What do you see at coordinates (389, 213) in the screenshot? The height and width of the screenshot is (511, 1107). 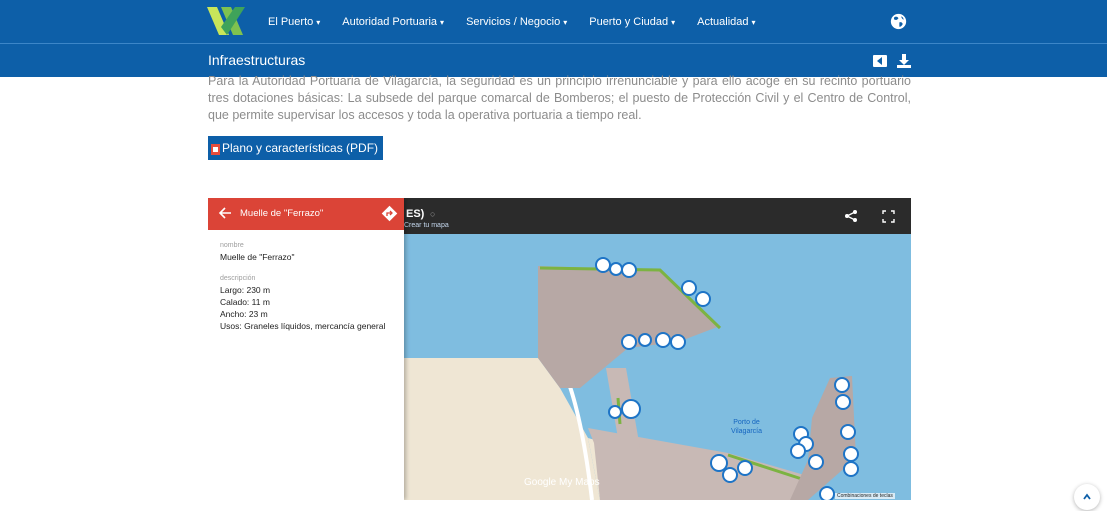 I see `directions-icon` at bounding box center [389, 213].